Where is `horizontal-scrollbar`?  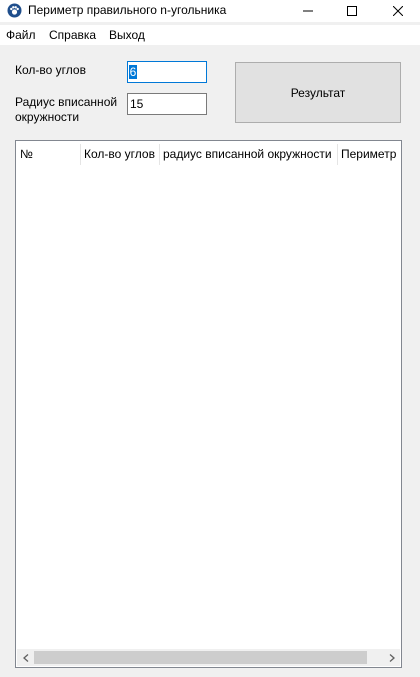
horizontal-scrollbar is located at coordinates (208, 657).